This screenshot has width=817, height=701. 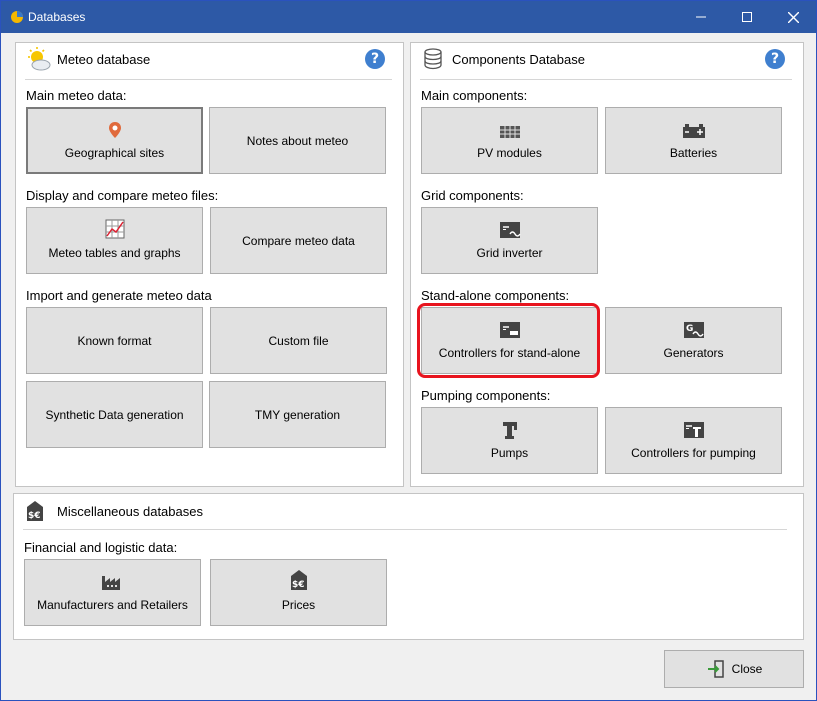 I want to click on custom-file-label: Custom file, so click(x=298, y=340).